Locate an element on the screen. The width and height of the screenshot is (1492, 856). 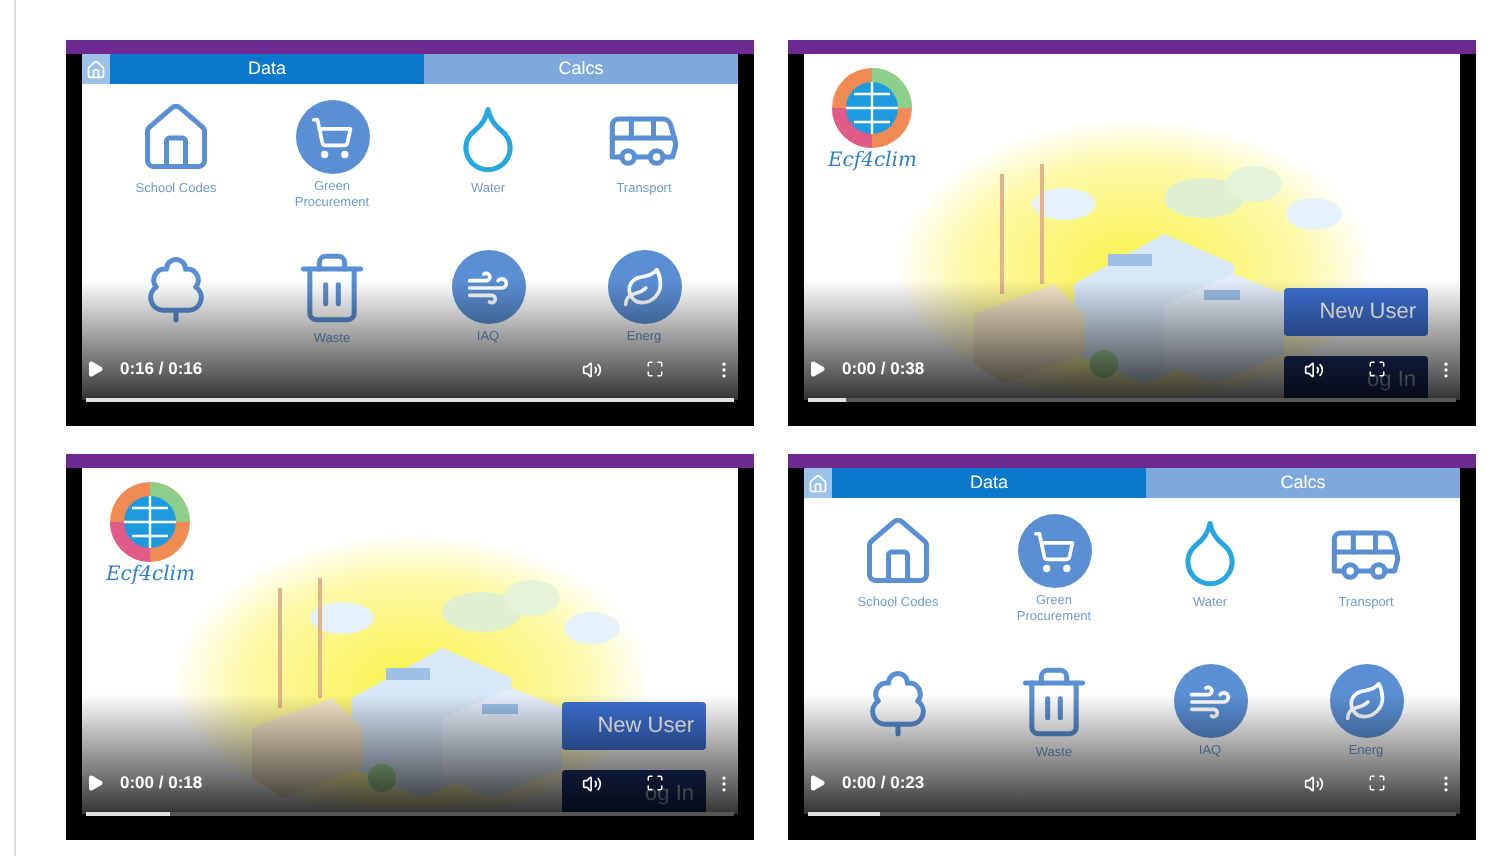
time-display: 0:00 / 0:23 is located at coordinates (883, 783).